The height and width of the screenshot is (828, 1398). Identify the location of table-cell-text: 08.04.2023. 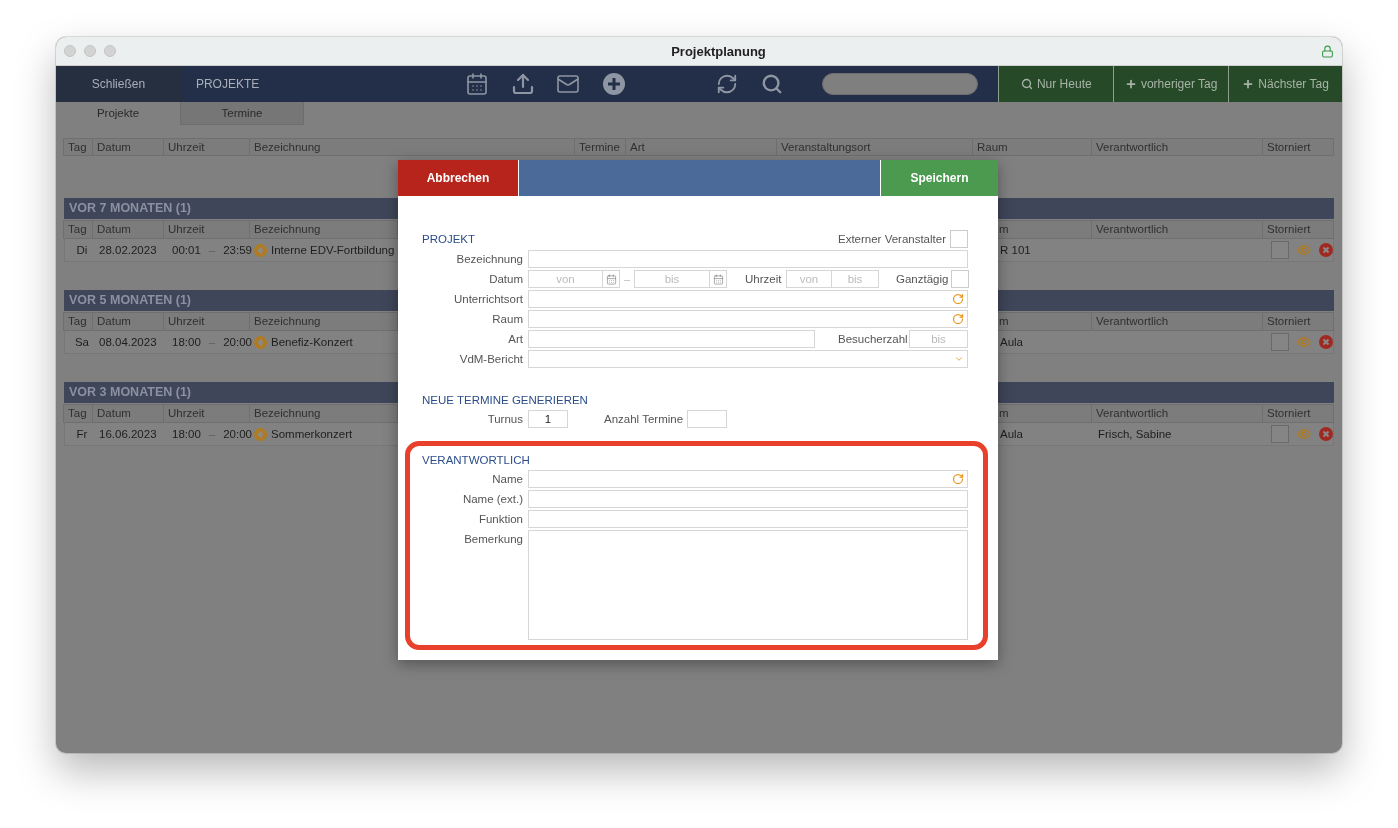
(128, 342).